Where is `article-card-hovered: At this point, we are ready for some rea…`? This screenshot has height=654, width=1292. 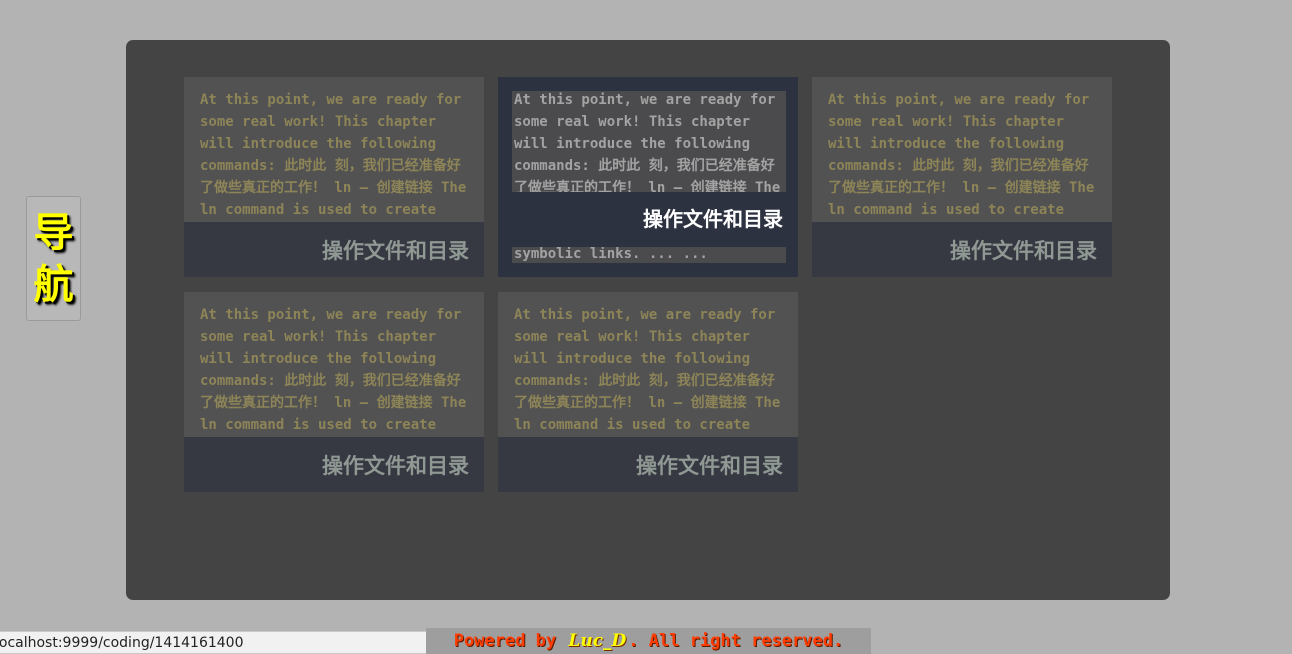 article-card-hovered: At this point, we are ready for some rea… is located at coordinates (648, 177).